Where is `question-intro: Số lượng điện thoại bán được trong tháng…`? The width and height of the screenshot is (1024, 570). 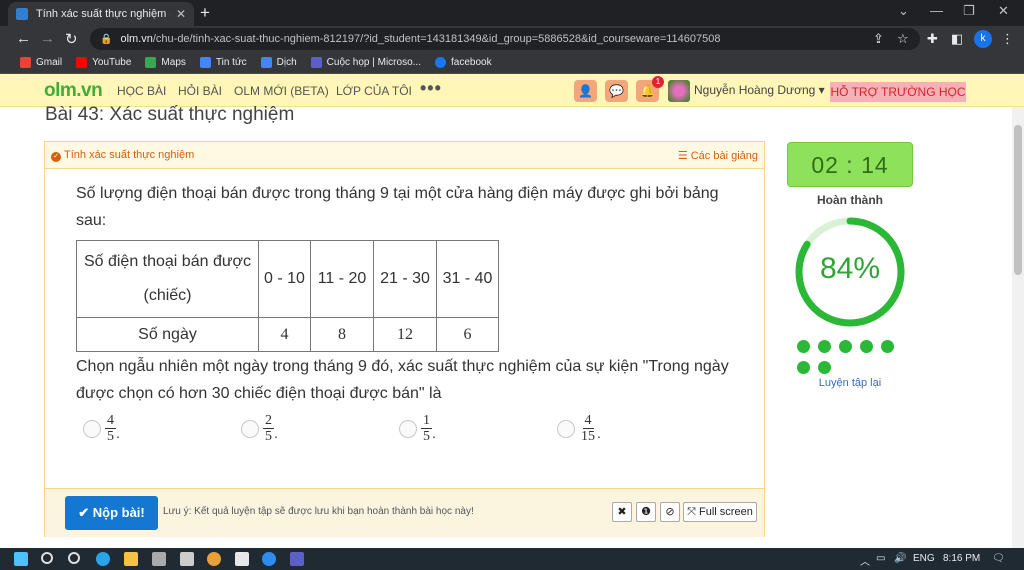 question-intro: Số lượng điện thoại bán được trong tháng… is located at coordinates (397, 207).